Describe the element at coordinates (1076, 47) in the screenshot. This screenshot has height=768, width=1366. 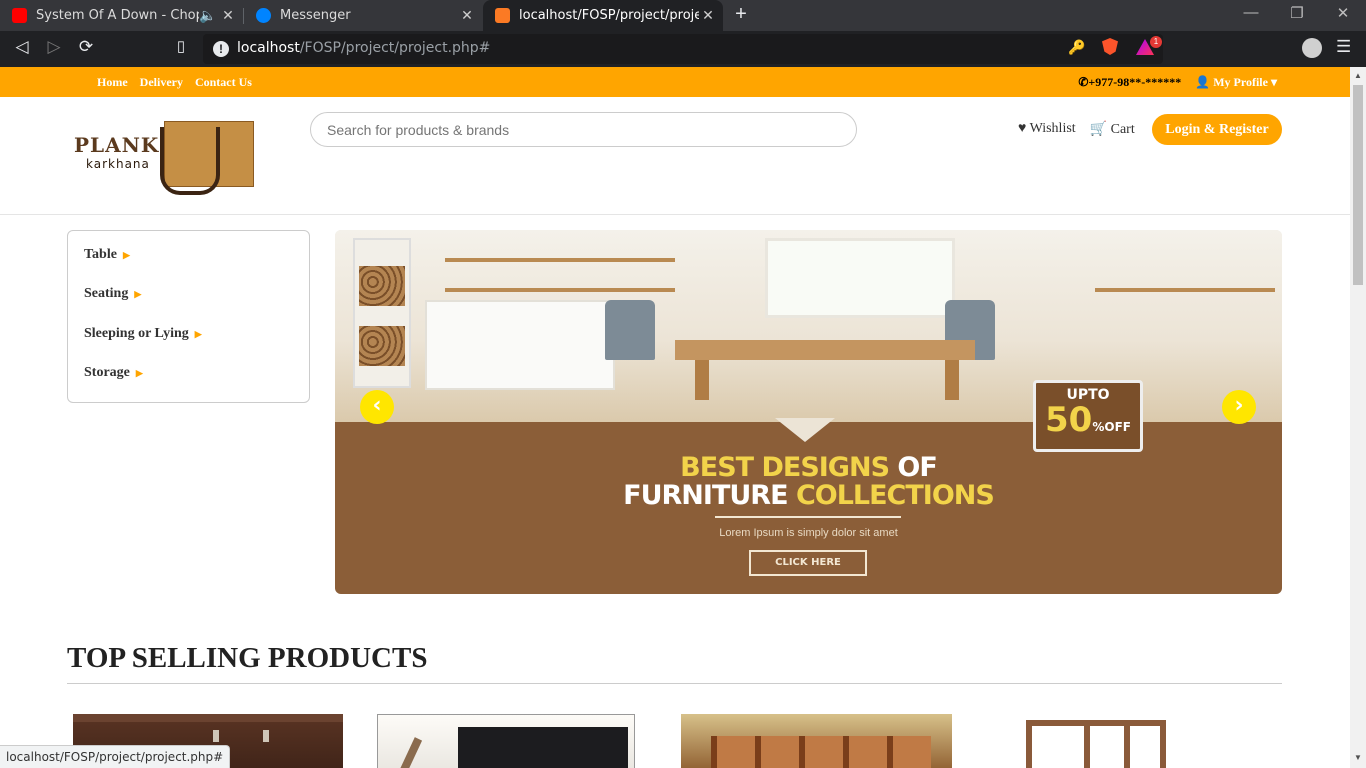
I see `key-icon: 🔑` at that location.